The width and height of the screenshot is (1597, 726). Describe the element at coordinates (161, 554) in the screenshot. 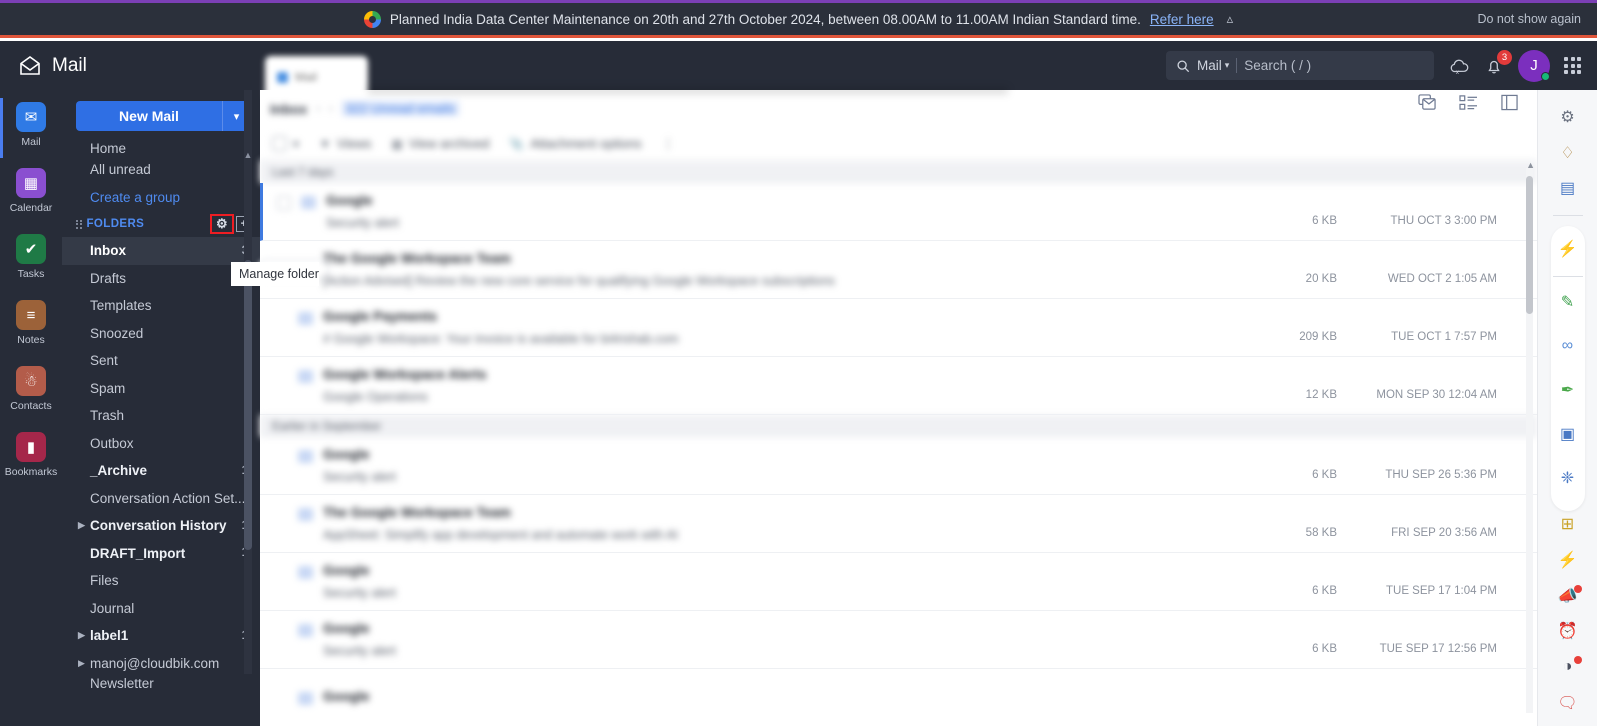

I see `sidebar-item-draft-import: DRAFT_Import 1` at that location.